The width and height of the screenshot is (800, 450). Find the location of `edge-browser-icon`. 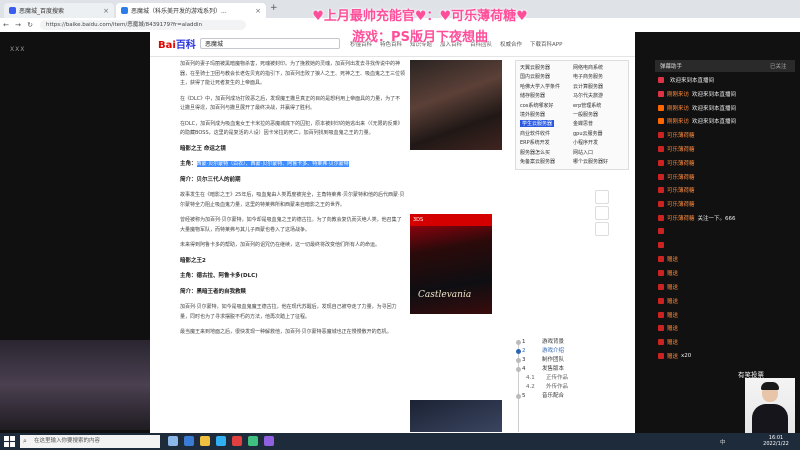

edge-browser-icon is located at coordinates (189, 441).